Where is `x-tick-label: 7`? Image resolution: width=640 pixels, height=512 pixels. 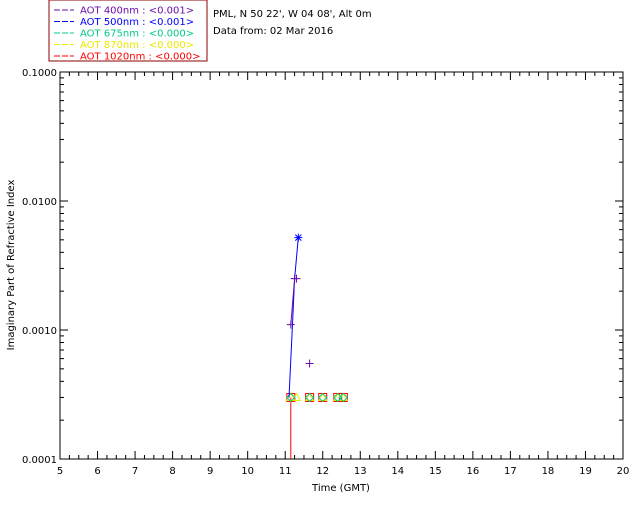
x-tick-label: 7 is located at coordinates (135, 471).